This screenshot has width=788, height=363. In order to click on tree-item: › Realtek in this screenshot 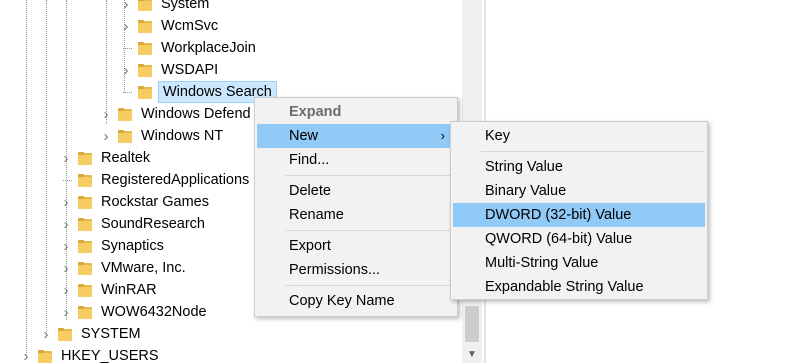, I will do `click(106, 158)`.